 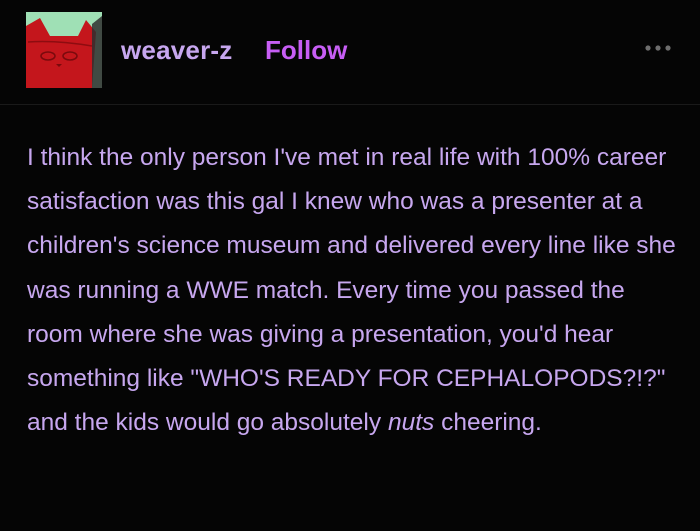 I want to click on more-horizontal-icon, so click(x=658, y=48).